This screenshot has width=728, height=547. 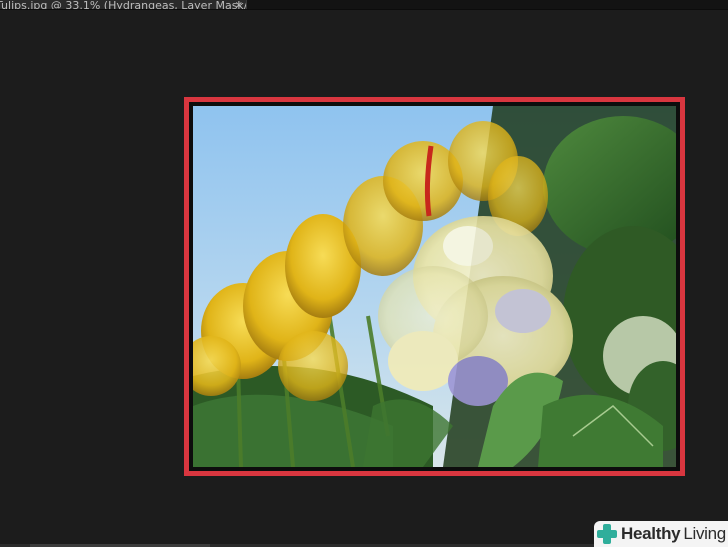 I want to click on watermark-word-1: Healthy, so click(x=651, y=533).